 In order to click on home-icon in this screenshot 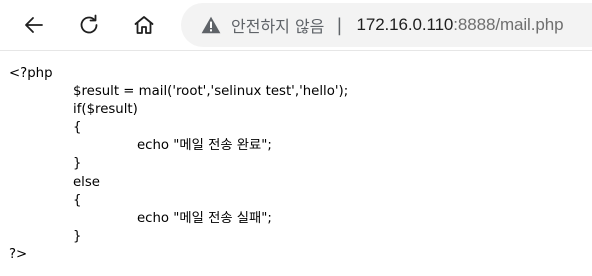, I will do `click(144, 25)`.